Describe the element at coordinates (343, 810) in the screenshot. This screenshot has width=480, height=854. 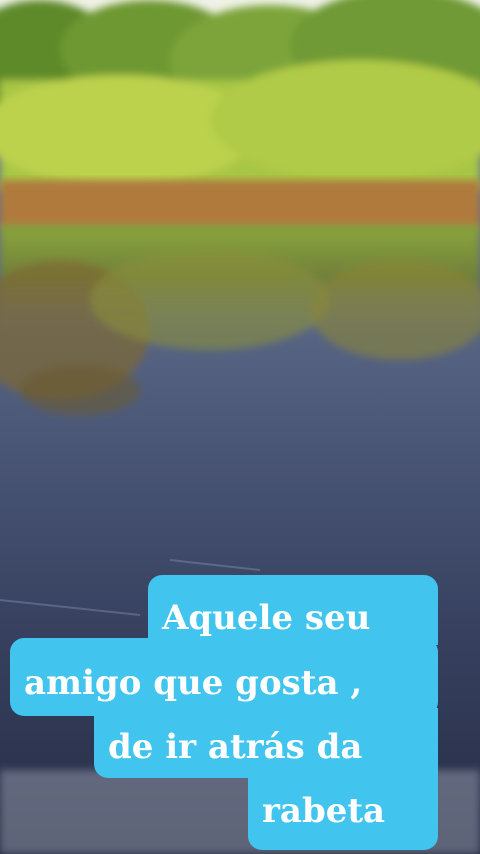
I see `caption-line-4: rabeta` at that location.